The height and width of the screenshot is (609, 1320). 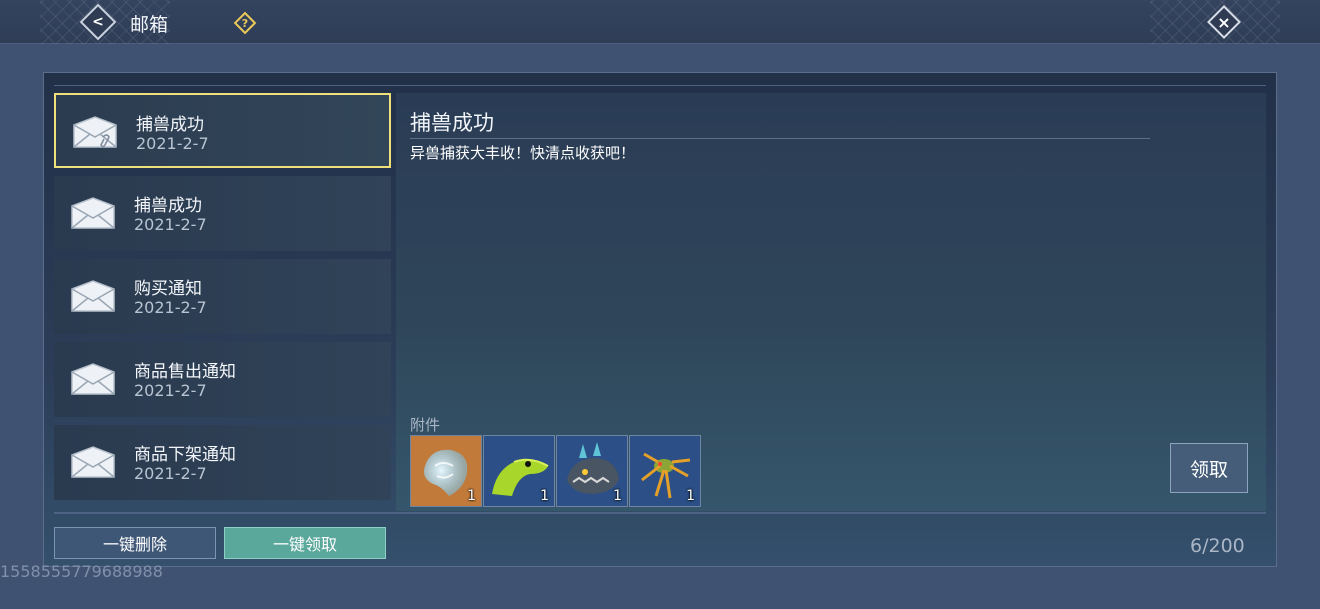 What do you see at coordinates (523, 153) in the screenshot?
I see `mail-detail-body: 异兽捕获大丰收！快清点收获吧！` at bounding box center [523, 153].